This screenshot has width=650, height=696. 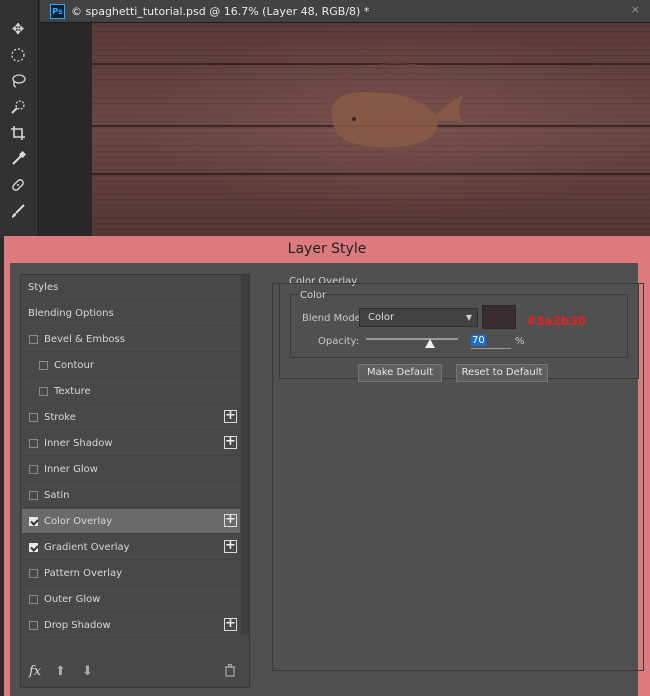 I want to click on photoshop-icon: Ps, so click(x=57, y=11).